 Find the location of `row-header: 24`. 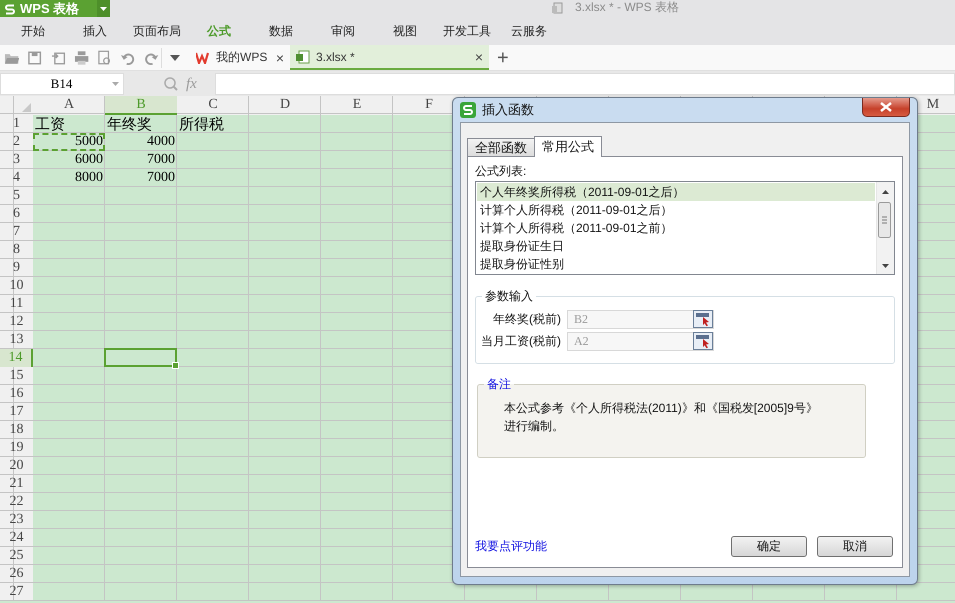

row-header: 24 is located at coordinates (16, 538).